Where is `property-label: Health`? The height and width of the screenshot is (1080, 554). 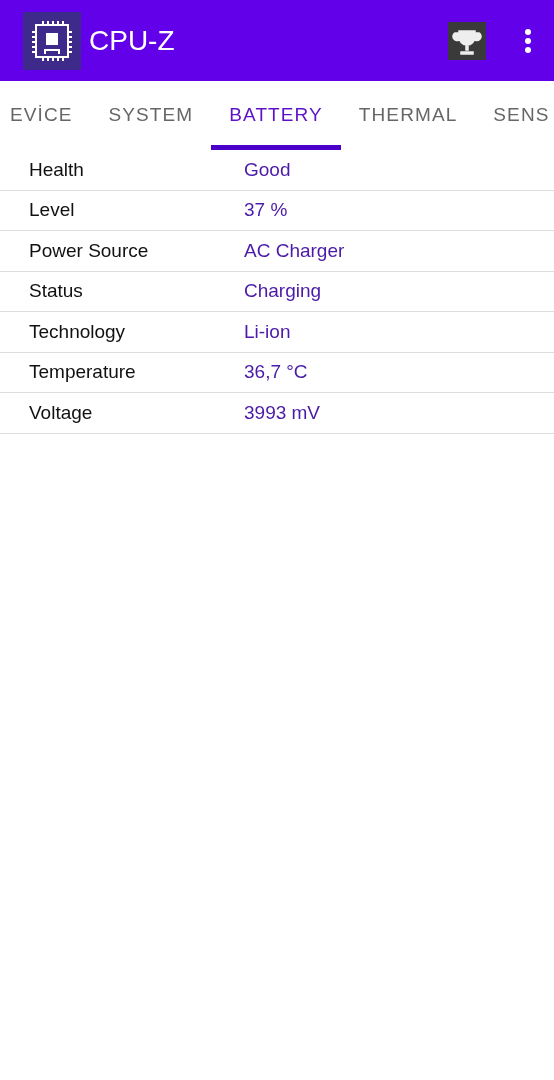 property-label: Health is located at coordinates (56, 169).